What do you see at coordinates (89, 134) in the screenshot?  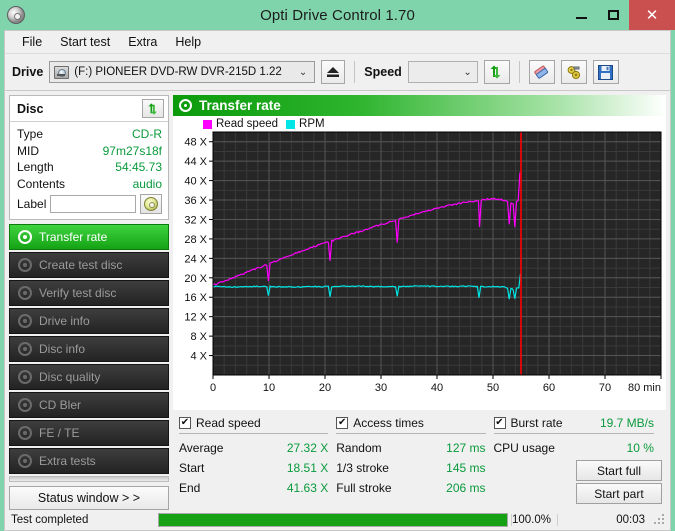 I see `disc-row-type: Type CD-R` at bounding box center [89, 134].